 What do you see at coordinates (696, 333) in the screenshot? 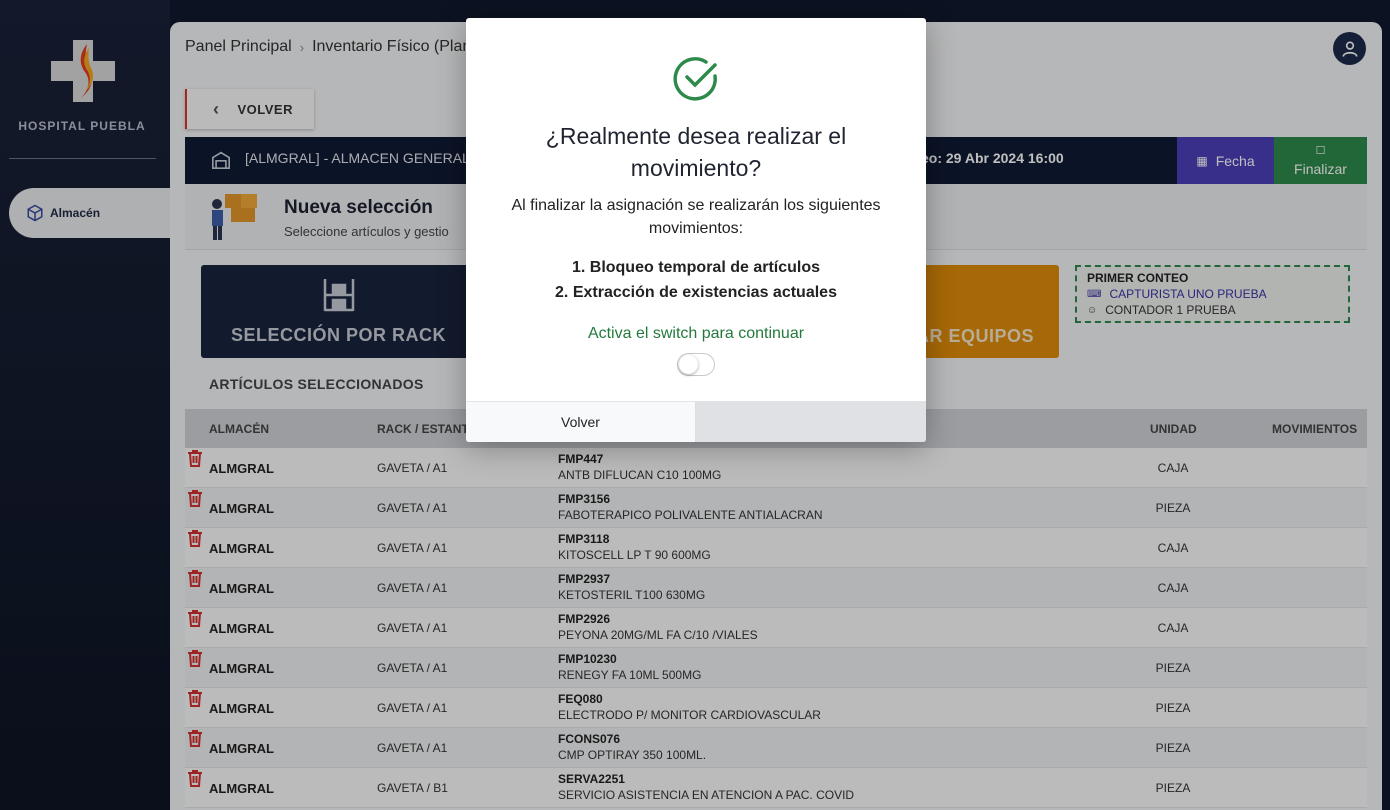
I see `switch-label: Activa el switch para continuar` at bounding box center [696, 333].